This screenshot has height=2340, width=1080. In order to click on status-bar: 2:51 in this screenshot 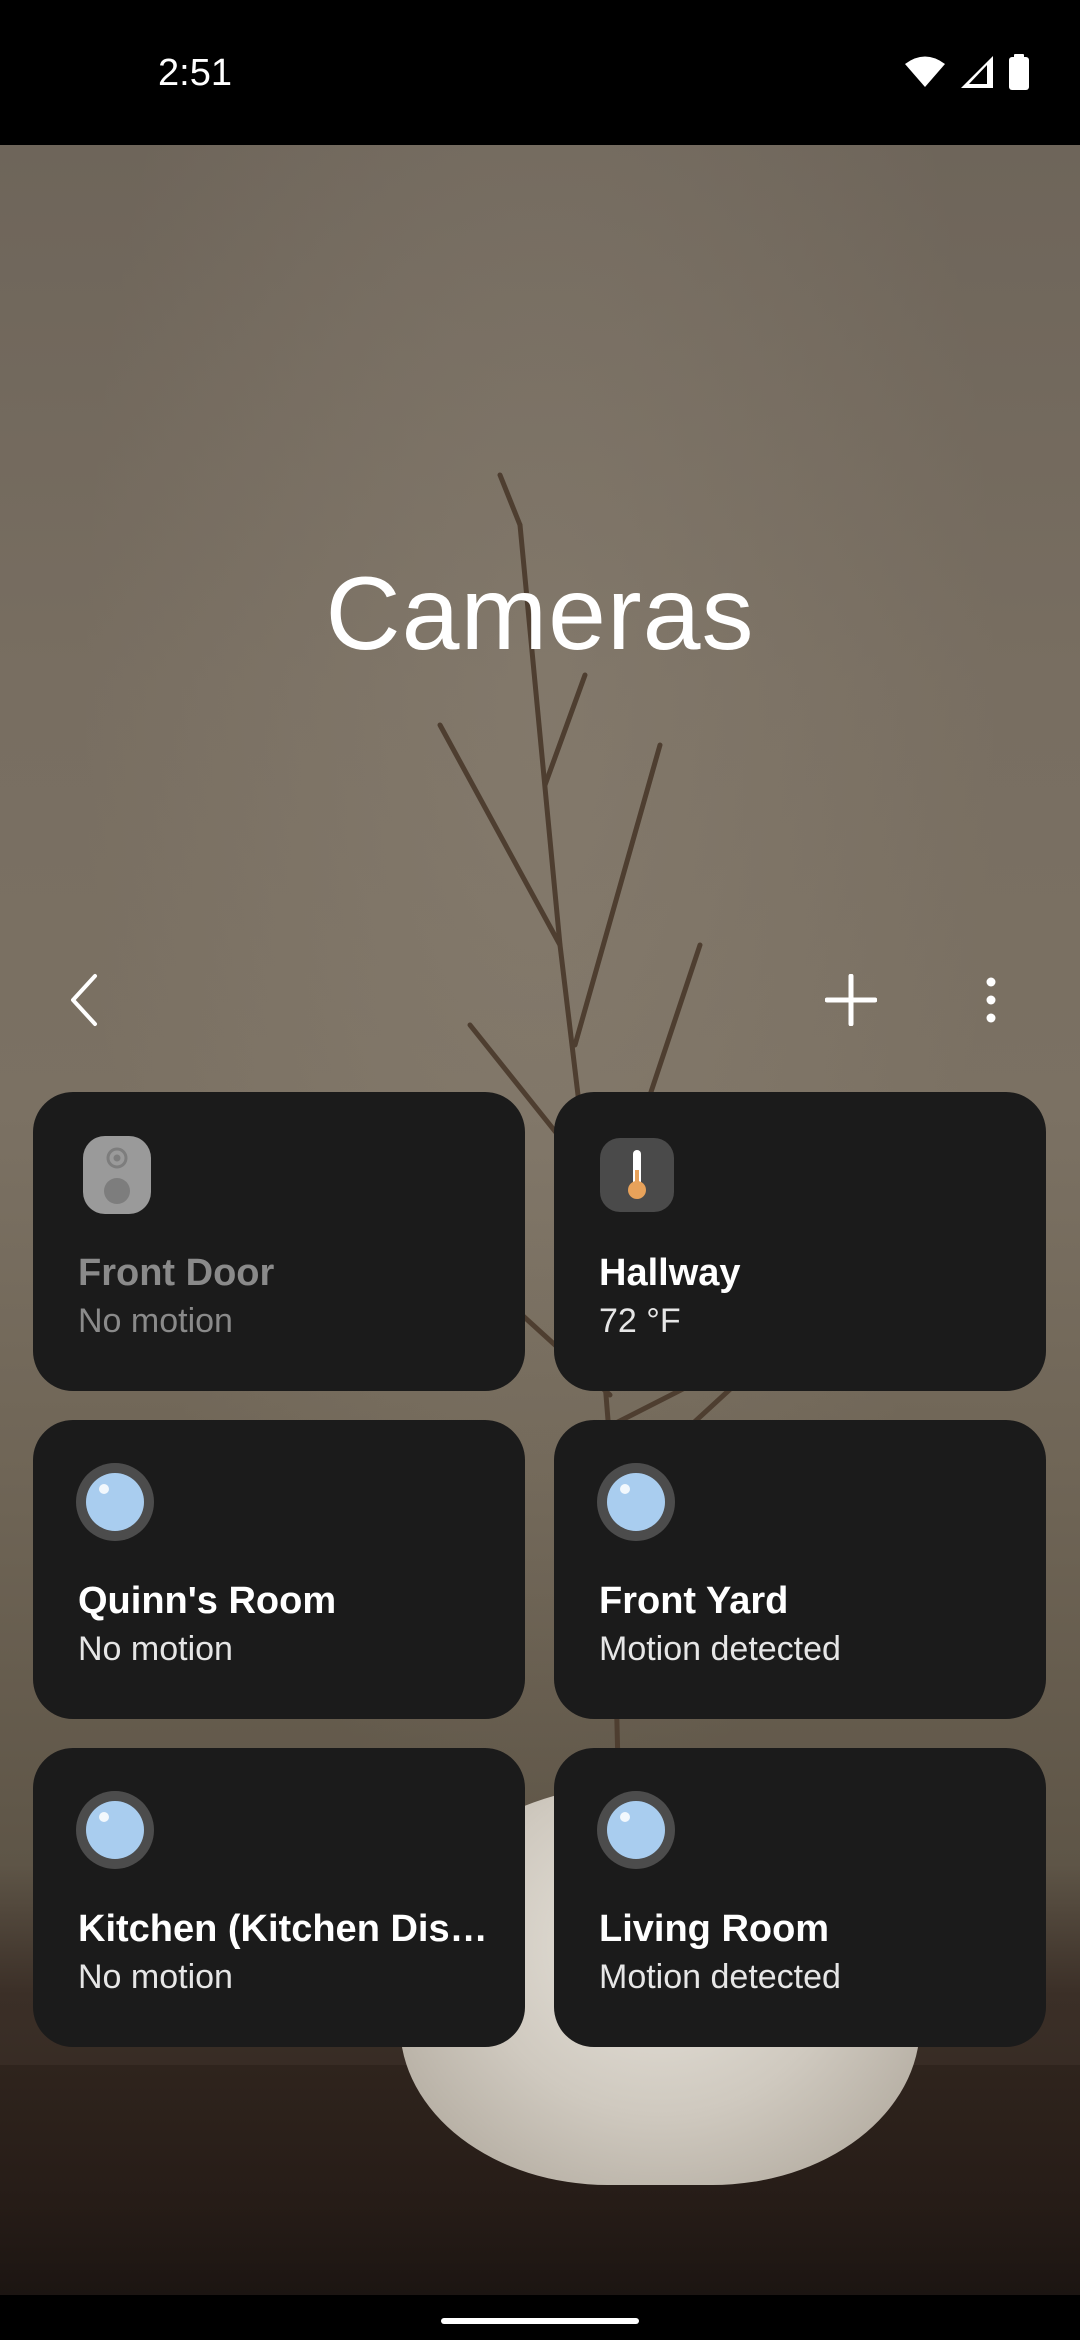, I will do `click(540, 72)`.